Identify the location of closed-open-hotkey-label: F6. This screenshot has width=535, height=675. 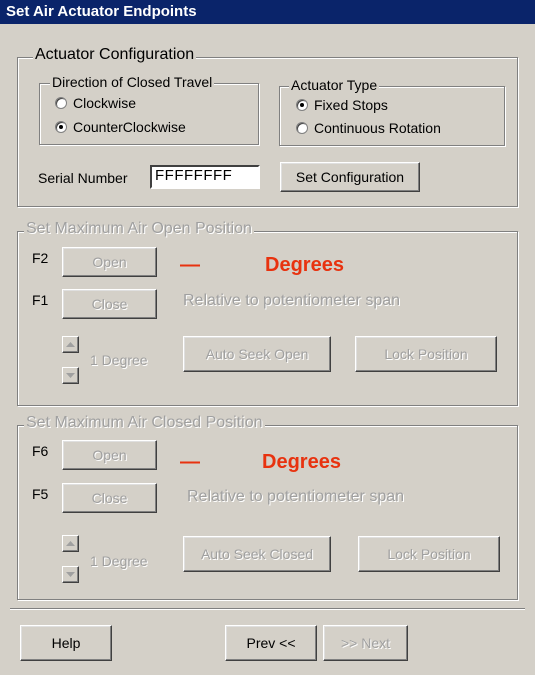
(40, 451).